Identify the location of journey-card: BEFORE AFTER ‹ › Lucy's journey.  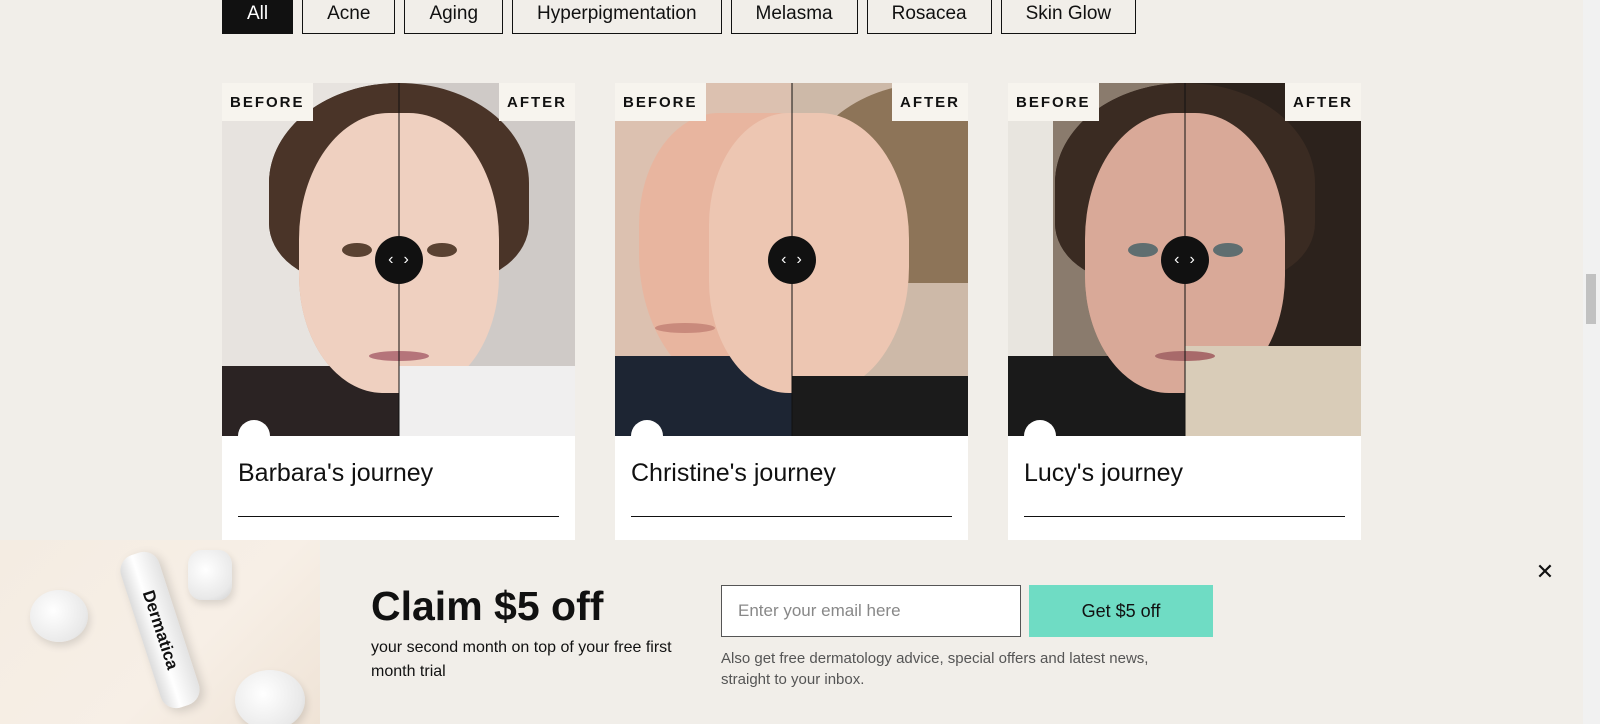
(1184, 313).